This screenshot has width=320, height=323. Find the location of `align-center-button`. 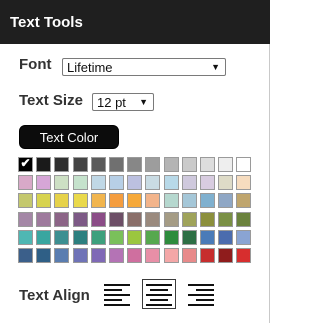

align-center-button is located at coordinates (159, 294).